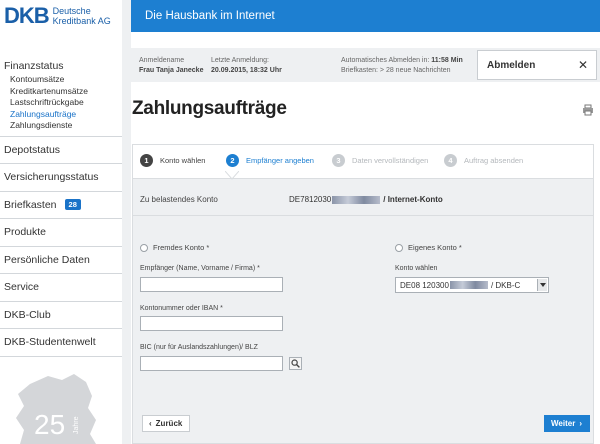 Image resolution: width=600 pixels, height=444 pixels. I want to click on header-title: Die Hausbank im Internet, so click(210, 16).